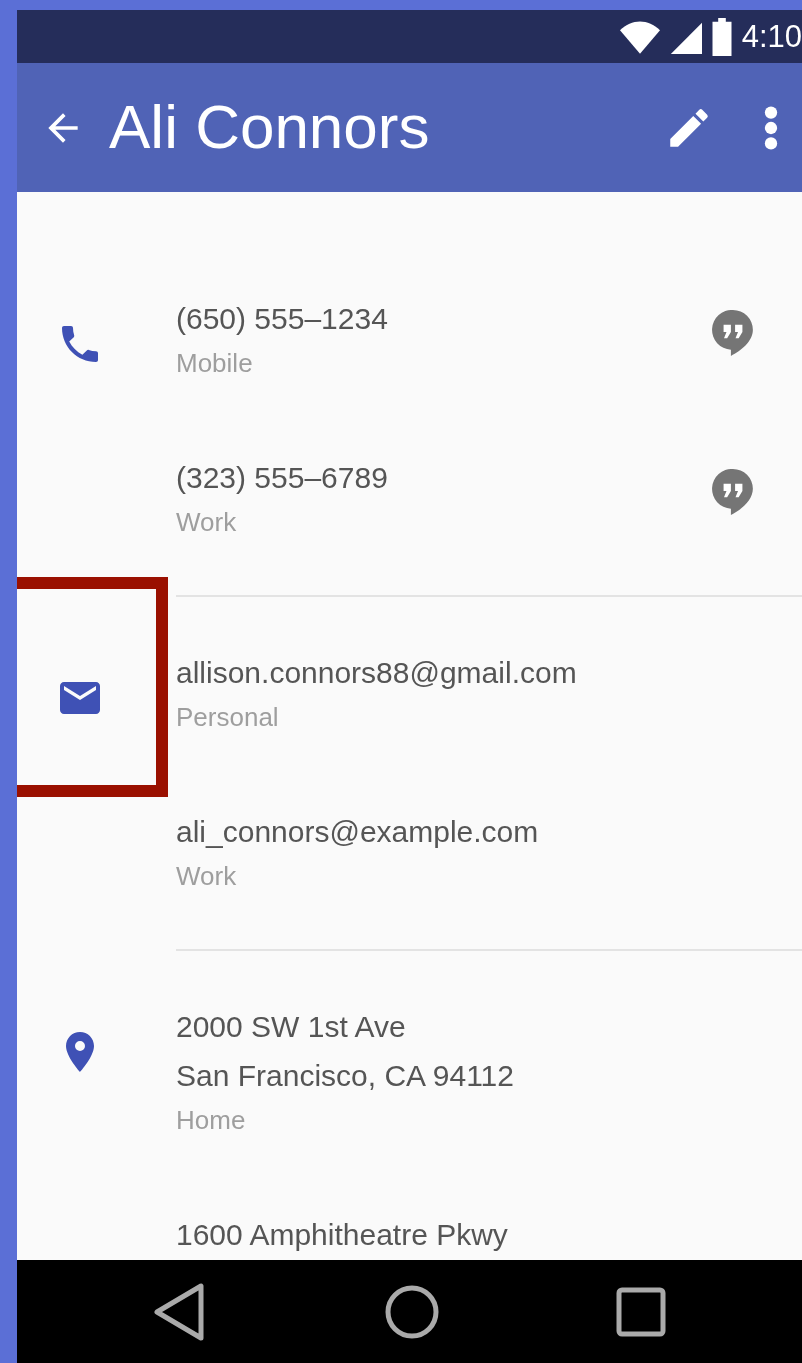 The width and height of the screenshot is (802, 1363). I want to click on contact-detail: 1600 Amphitheatre Pkwy, so click(342, 1235).